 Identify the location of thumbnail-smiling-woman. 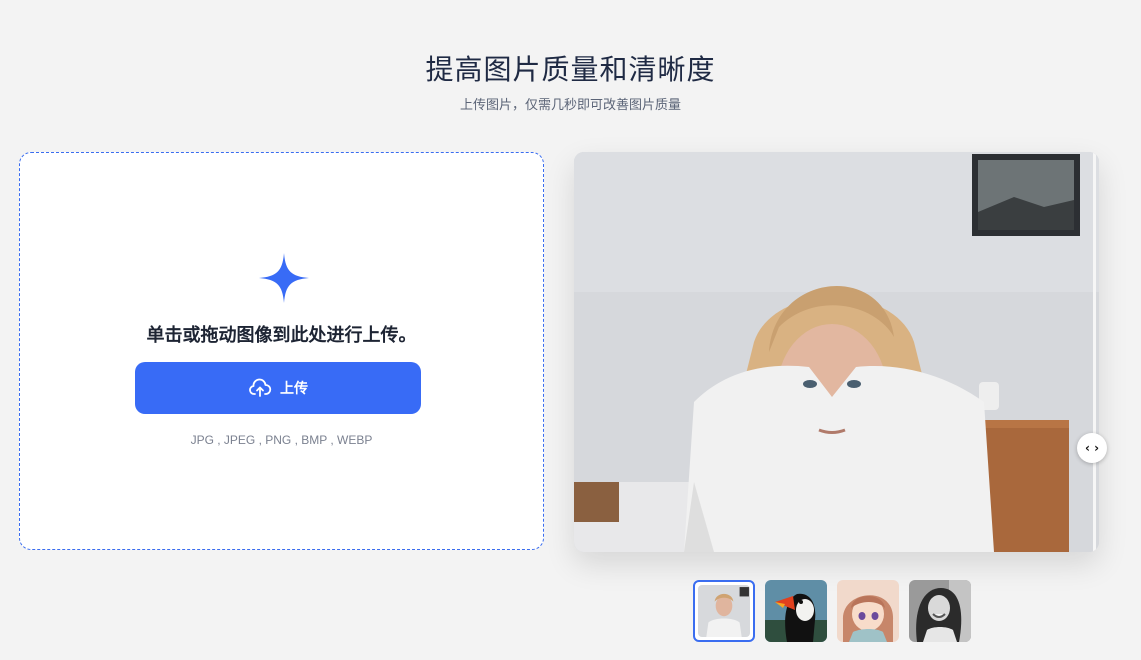
(940, 611).